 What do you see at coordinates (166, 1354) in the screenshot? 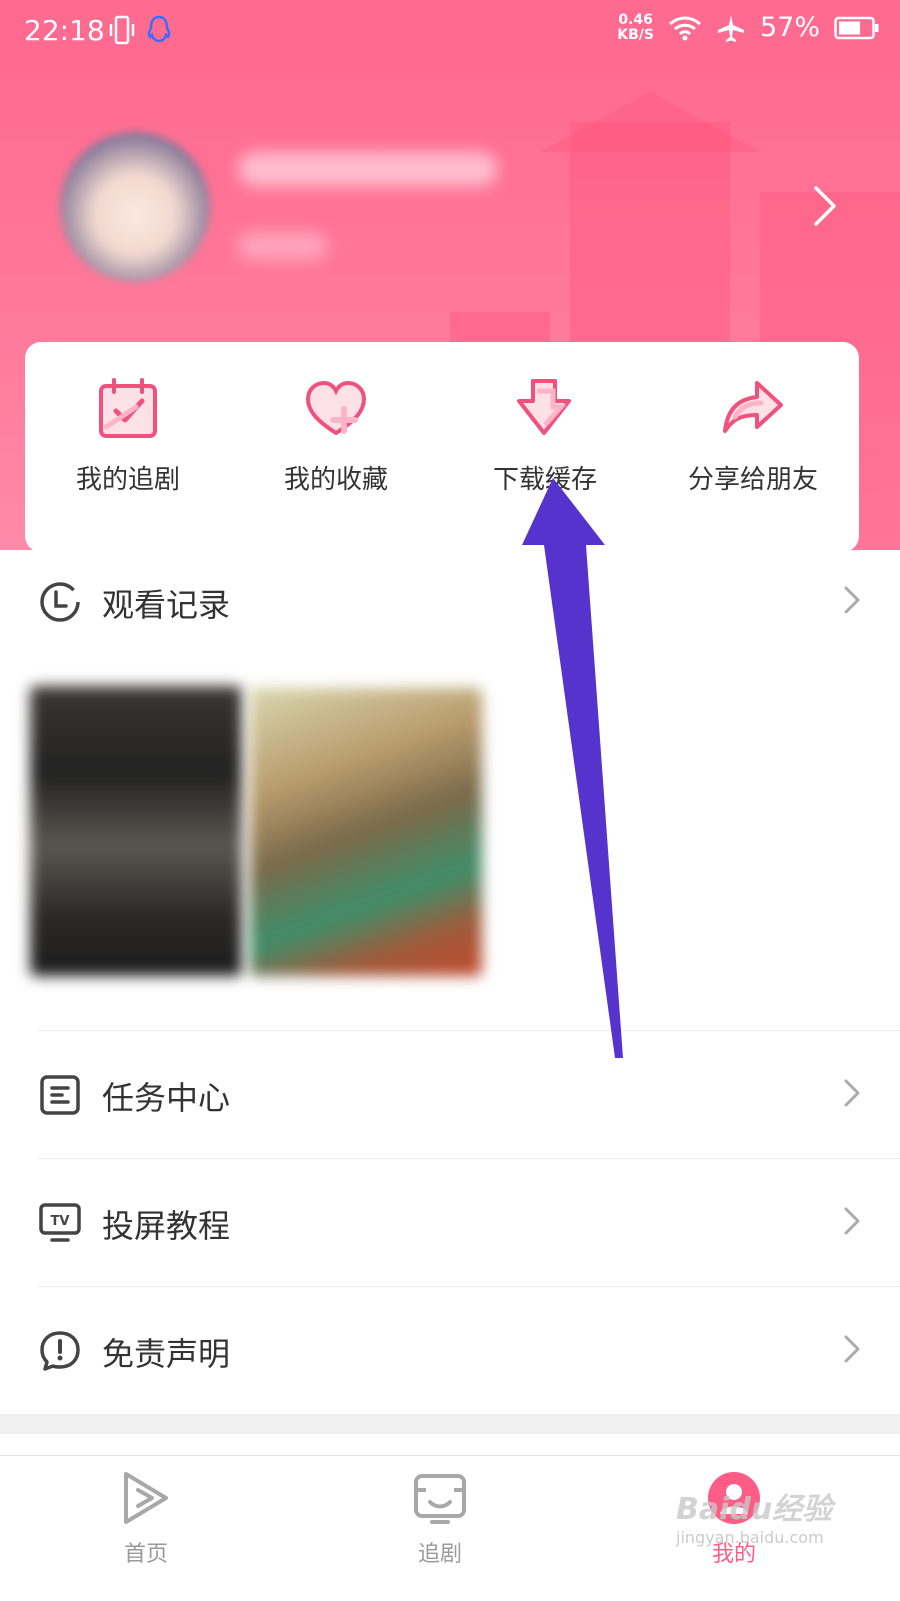
I see `menu-label: 免责声明` at bounding box center [166, 1354].